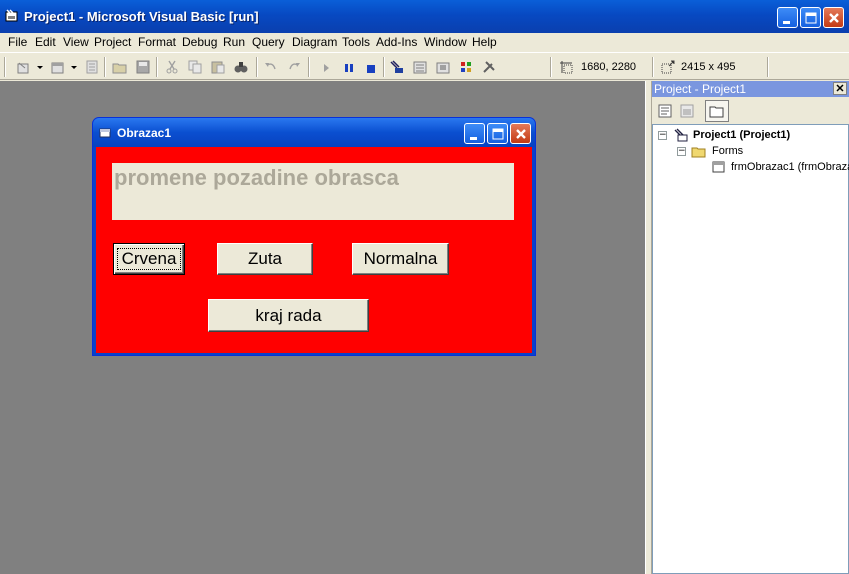 Image resolution: width=849 pixels, height=574 pixels. Describe the element at coordinates (750, 111) in the screenshot. I see `project-explorer-toolbar` at that location.